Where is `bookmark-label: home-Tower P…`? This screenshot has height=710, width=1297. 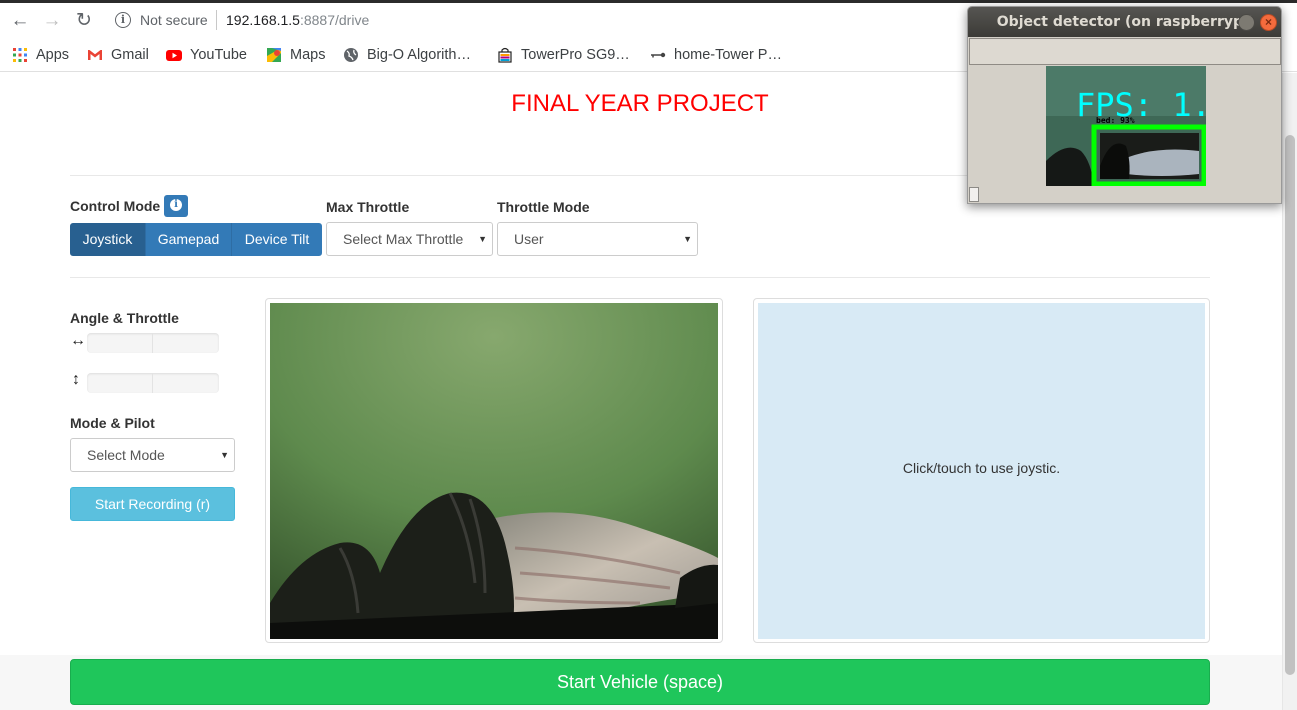 bookmark-label: home-Tower P… is located at coordinates (728, 55).